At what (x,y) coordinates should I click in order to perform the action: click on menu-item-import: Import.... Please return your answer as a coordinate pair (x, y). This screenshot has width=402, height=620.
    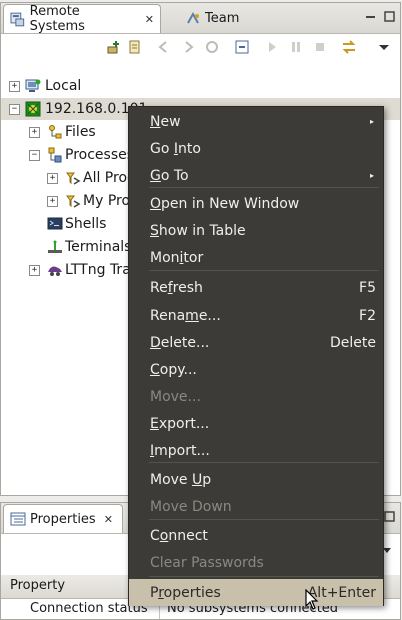
    Looking at the image, I should click on (256, 450).